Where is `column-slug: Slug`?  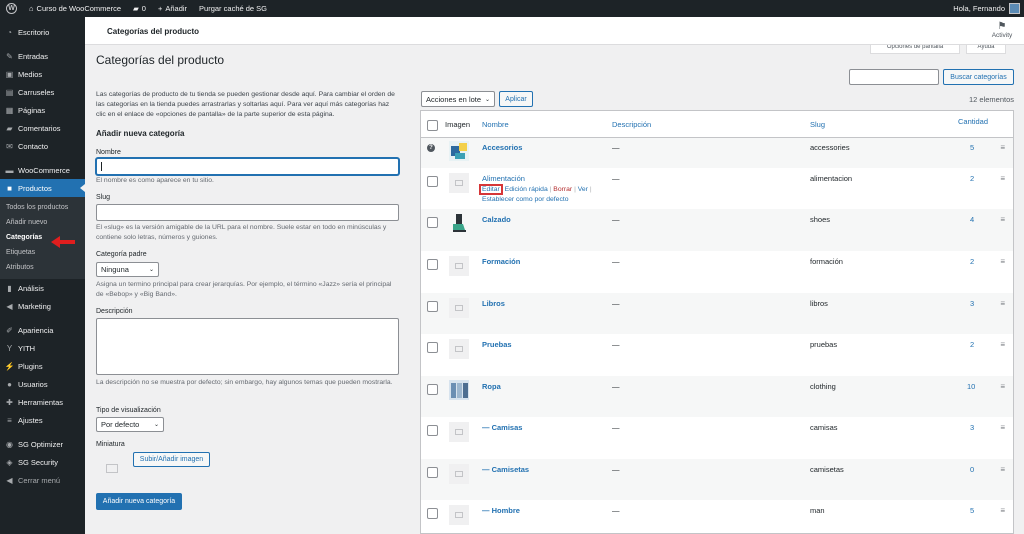
column-slug: Slug is located at coordinates (817, 124).